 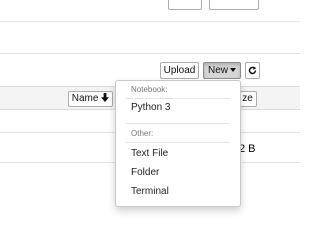 What do you see at coordinates (247, 149) in the screenshot?
I see `file-size: 2 B` at bounding box center [247, 149].